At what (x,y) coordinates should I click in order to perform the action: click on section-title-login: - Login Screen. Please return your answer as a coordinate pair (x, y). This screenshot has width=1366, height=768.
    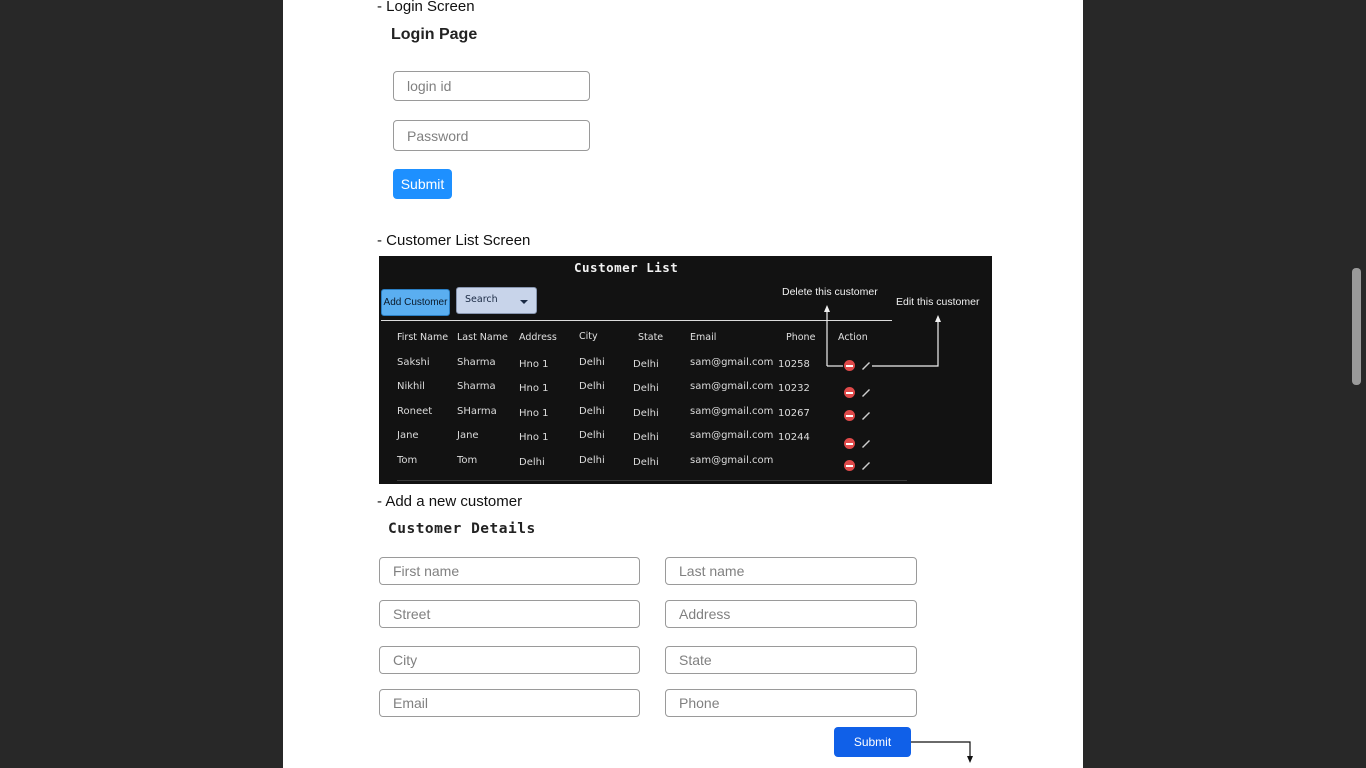
    Looking at the image, I should click on (426, 7).